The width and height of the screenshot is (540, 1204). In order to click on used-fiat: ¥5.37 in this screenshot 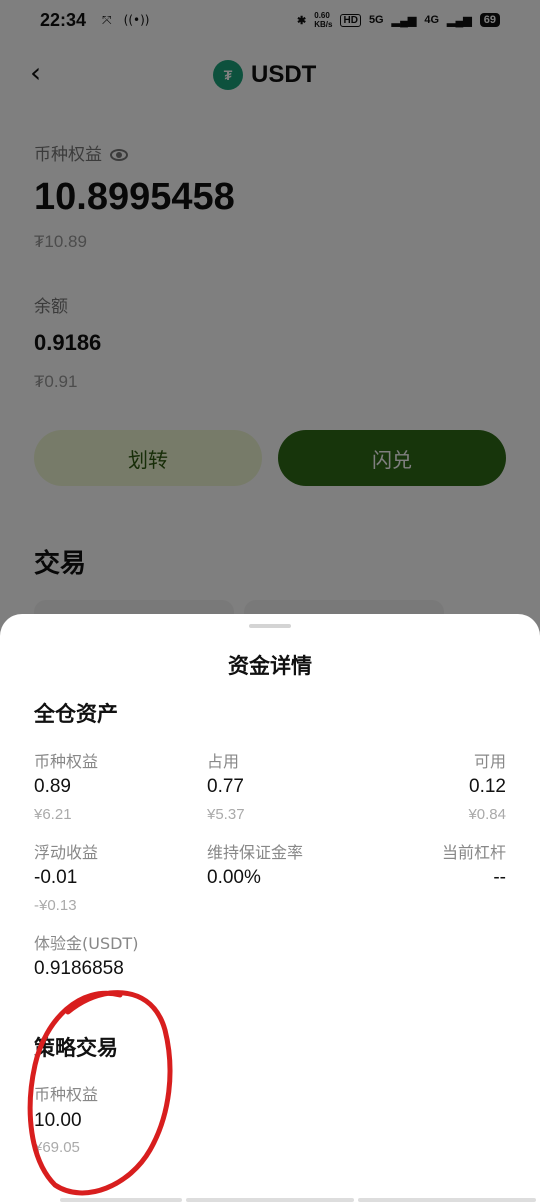, I will do `click(226, 814)`.